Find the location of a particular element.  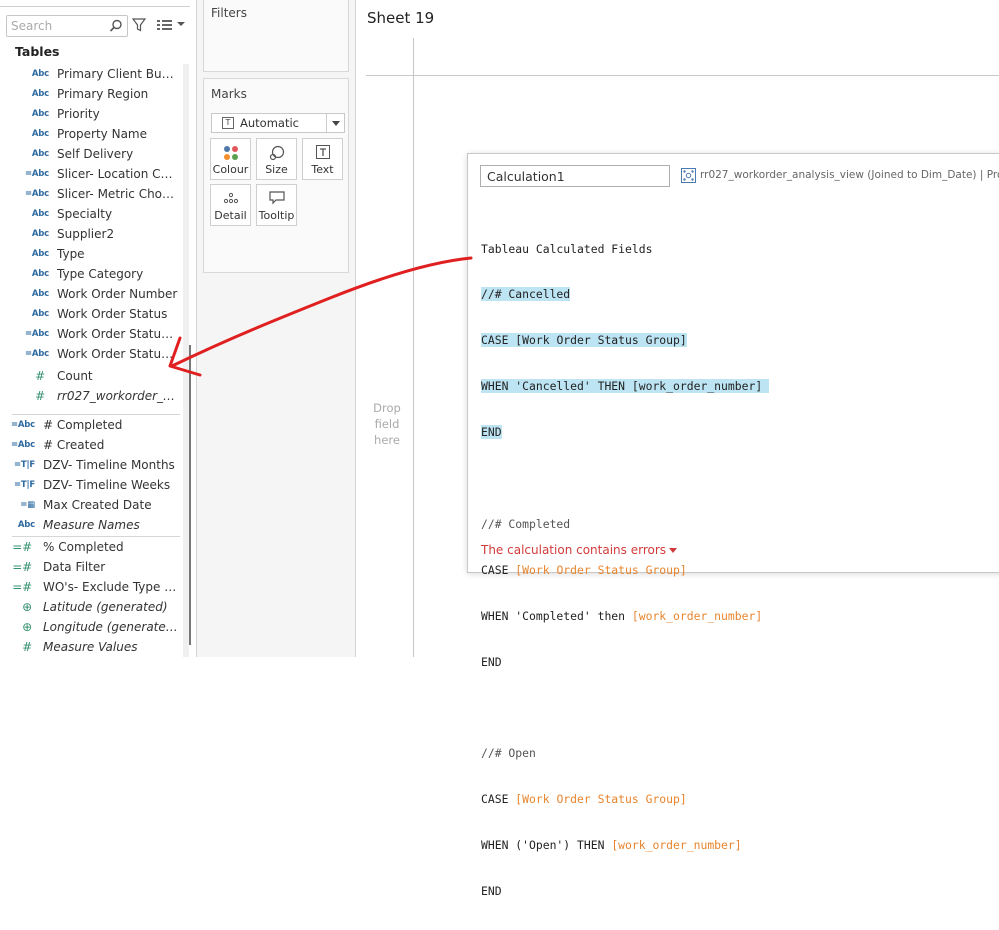

field-item: =# % Completed is located at coordinates (91, 547).